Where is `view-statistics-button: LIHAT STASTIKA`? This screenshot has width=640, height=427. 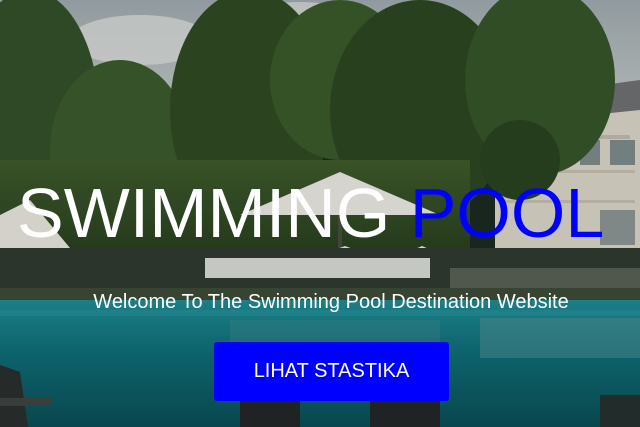 view-statistics-button: LIHAT STASTIKA is located at coordinates (331, 371).